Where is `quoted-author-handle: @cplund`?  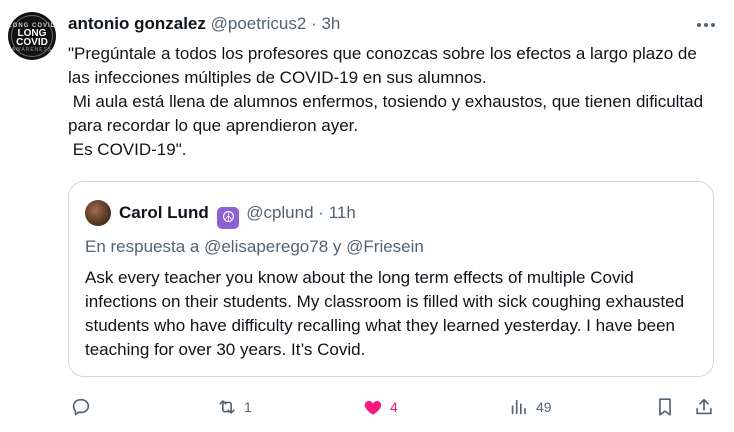
quoted-author-handle: @cplund is located at coordinates (279, 212).